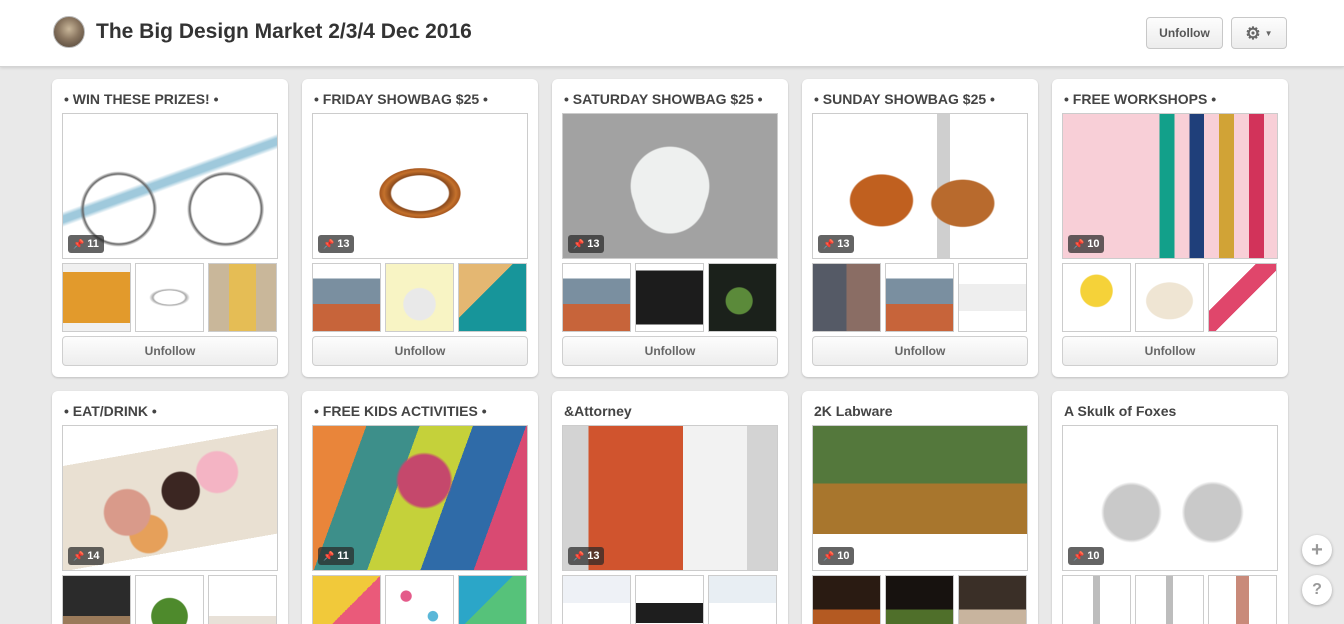  What do you see at coordinates (853, 411) in the screenshot?
I see `board-card-title: 2K Labware` at bounding box center [853, 411].